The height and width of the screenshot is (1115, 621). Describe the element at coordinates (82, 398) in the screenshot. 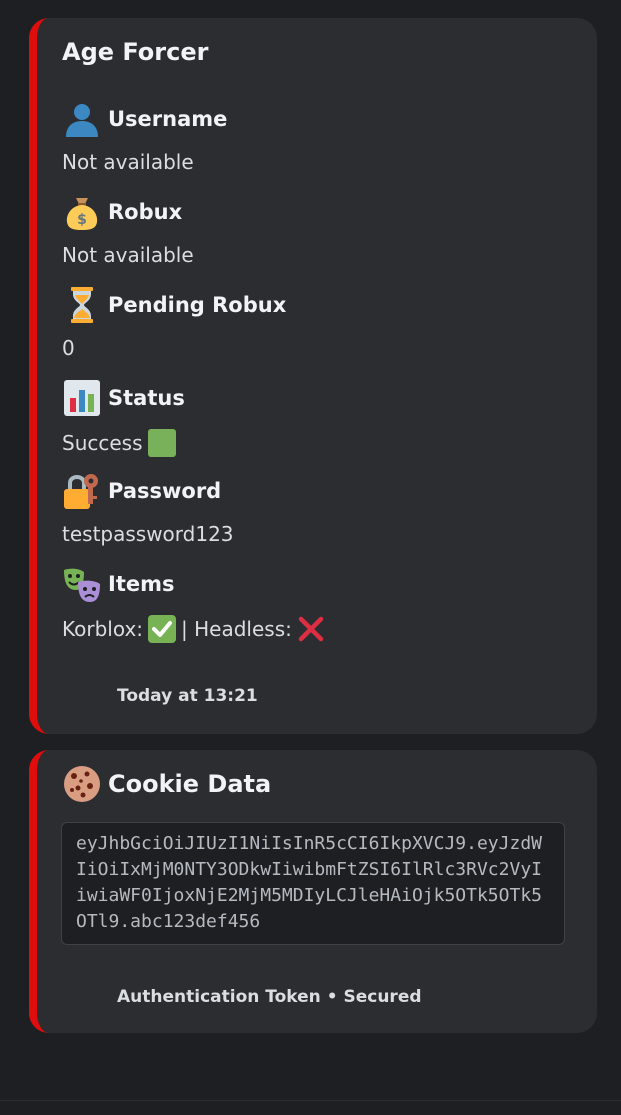

I see `bar-chart-icon` at that location.